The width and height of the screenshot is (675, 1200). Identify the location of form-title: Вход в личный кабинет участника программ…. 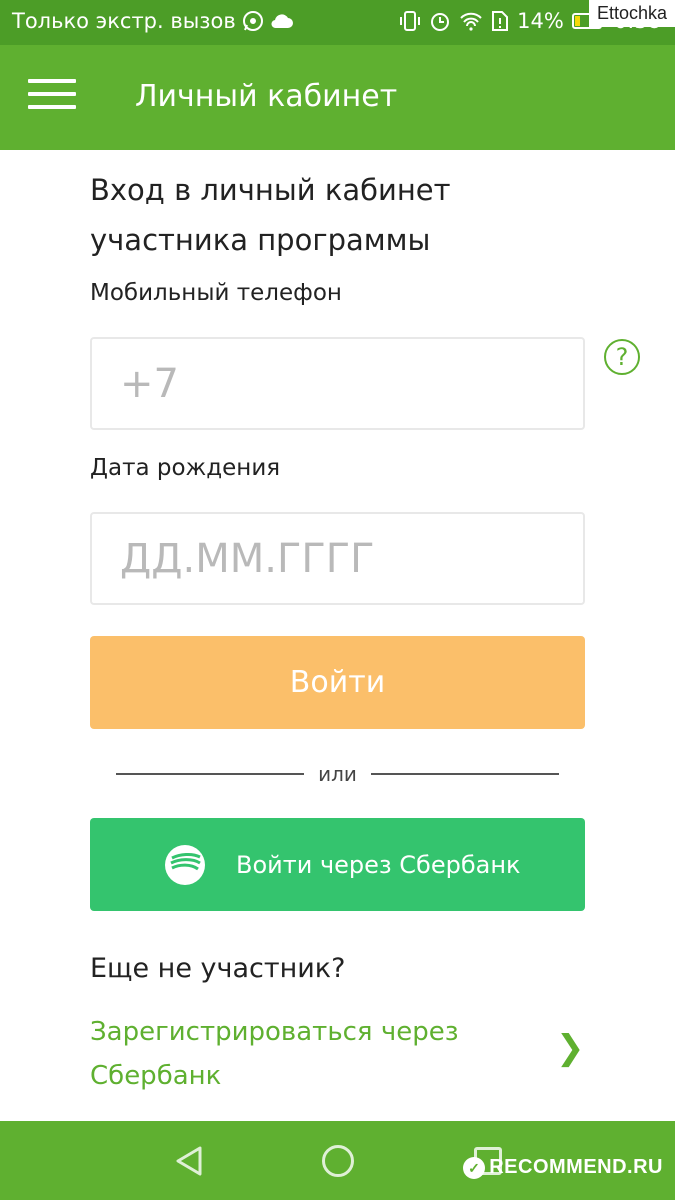
(270, 215).